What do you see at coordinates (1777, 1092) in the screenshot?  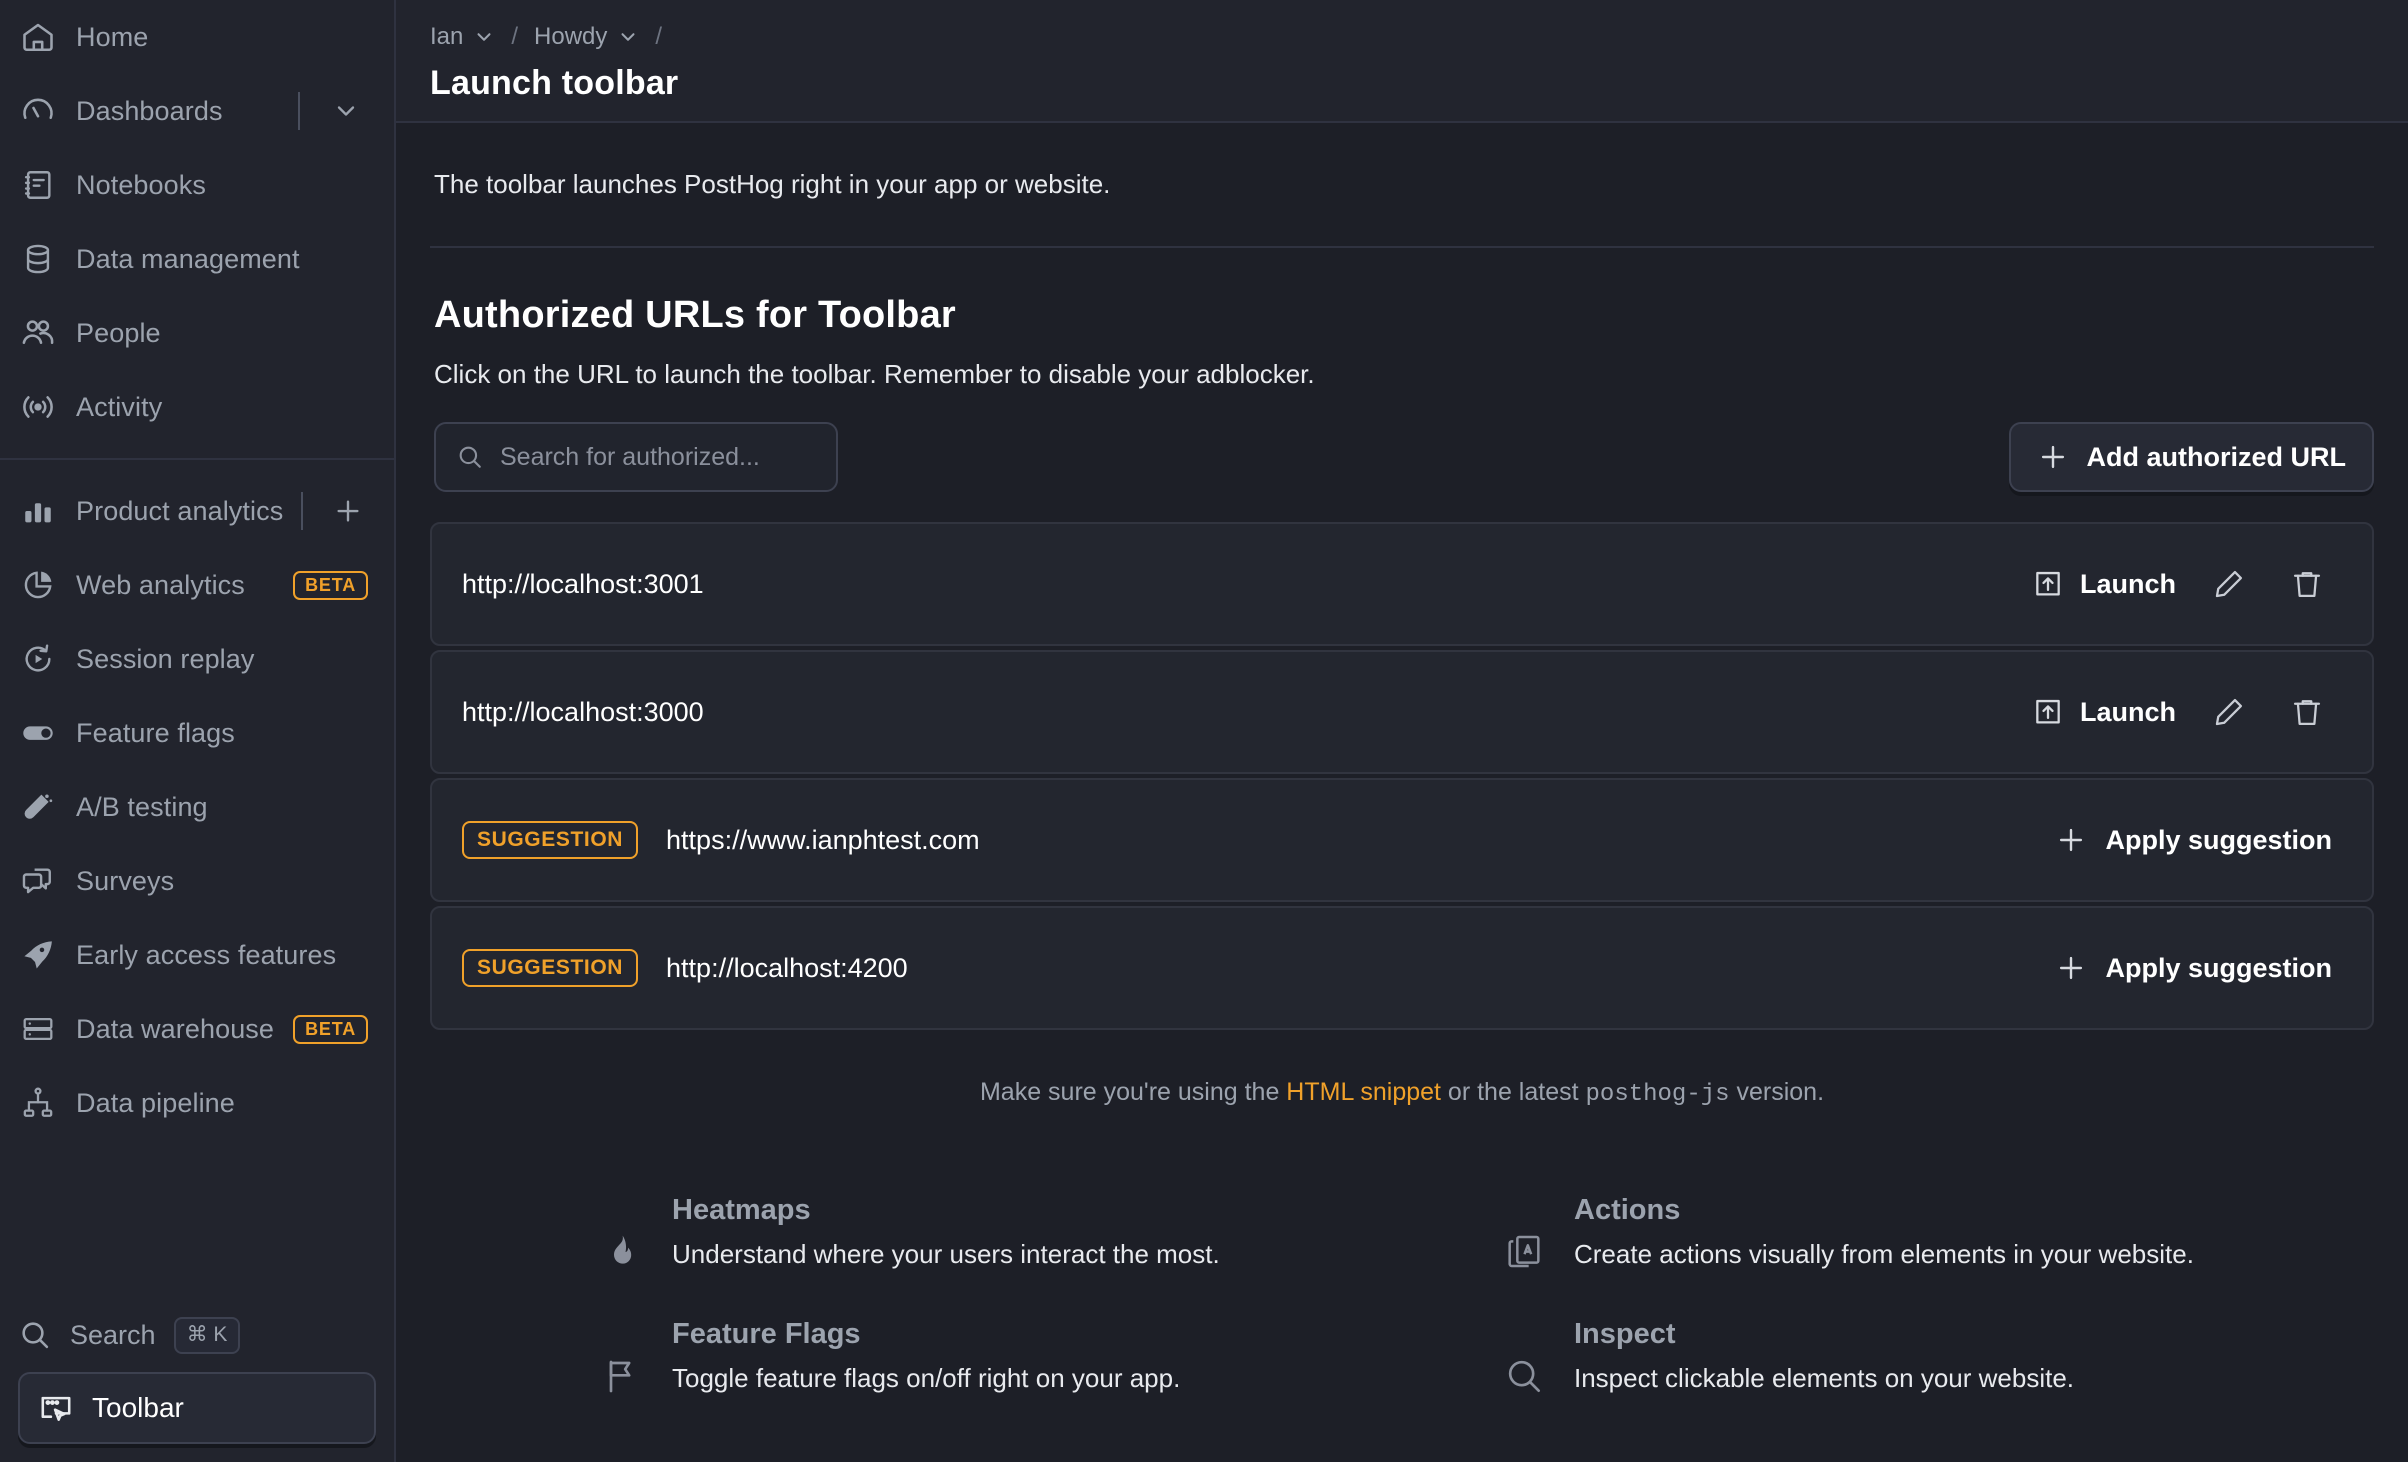 I see `footnote-suffix: version.` at bounding box center [1777, 1092].